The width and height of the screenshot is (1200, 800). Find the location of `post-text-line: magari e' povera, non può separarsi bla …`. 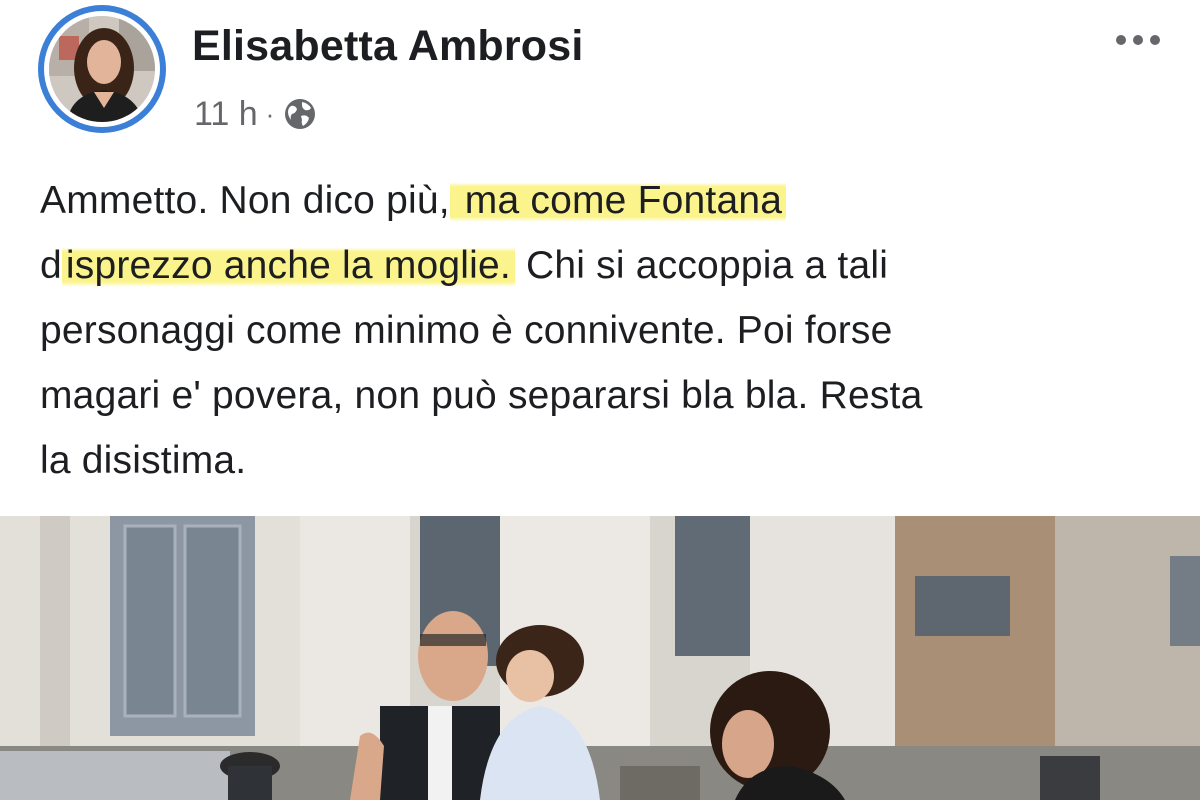

post-text-line: magari e' povera, non può separarsi bla … is located at coordinates (481, 395).